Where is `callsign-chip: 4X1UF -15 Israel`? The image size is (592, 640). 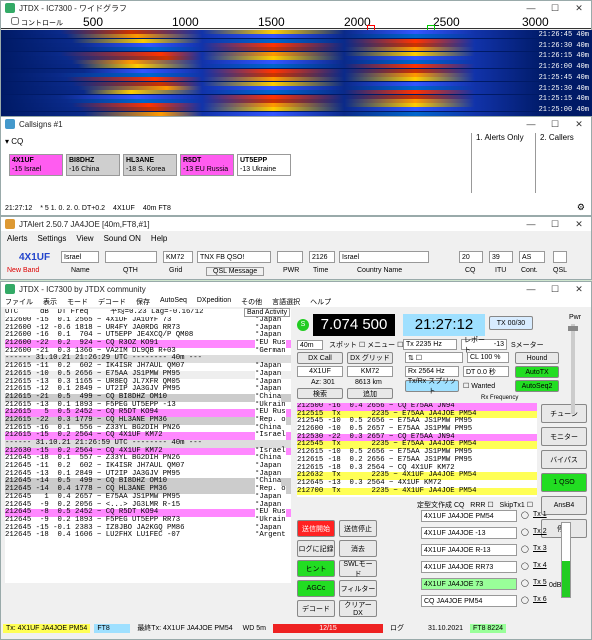
callsign-chip: 4X1UF -15 Israel is located at coordinates (36, 165).